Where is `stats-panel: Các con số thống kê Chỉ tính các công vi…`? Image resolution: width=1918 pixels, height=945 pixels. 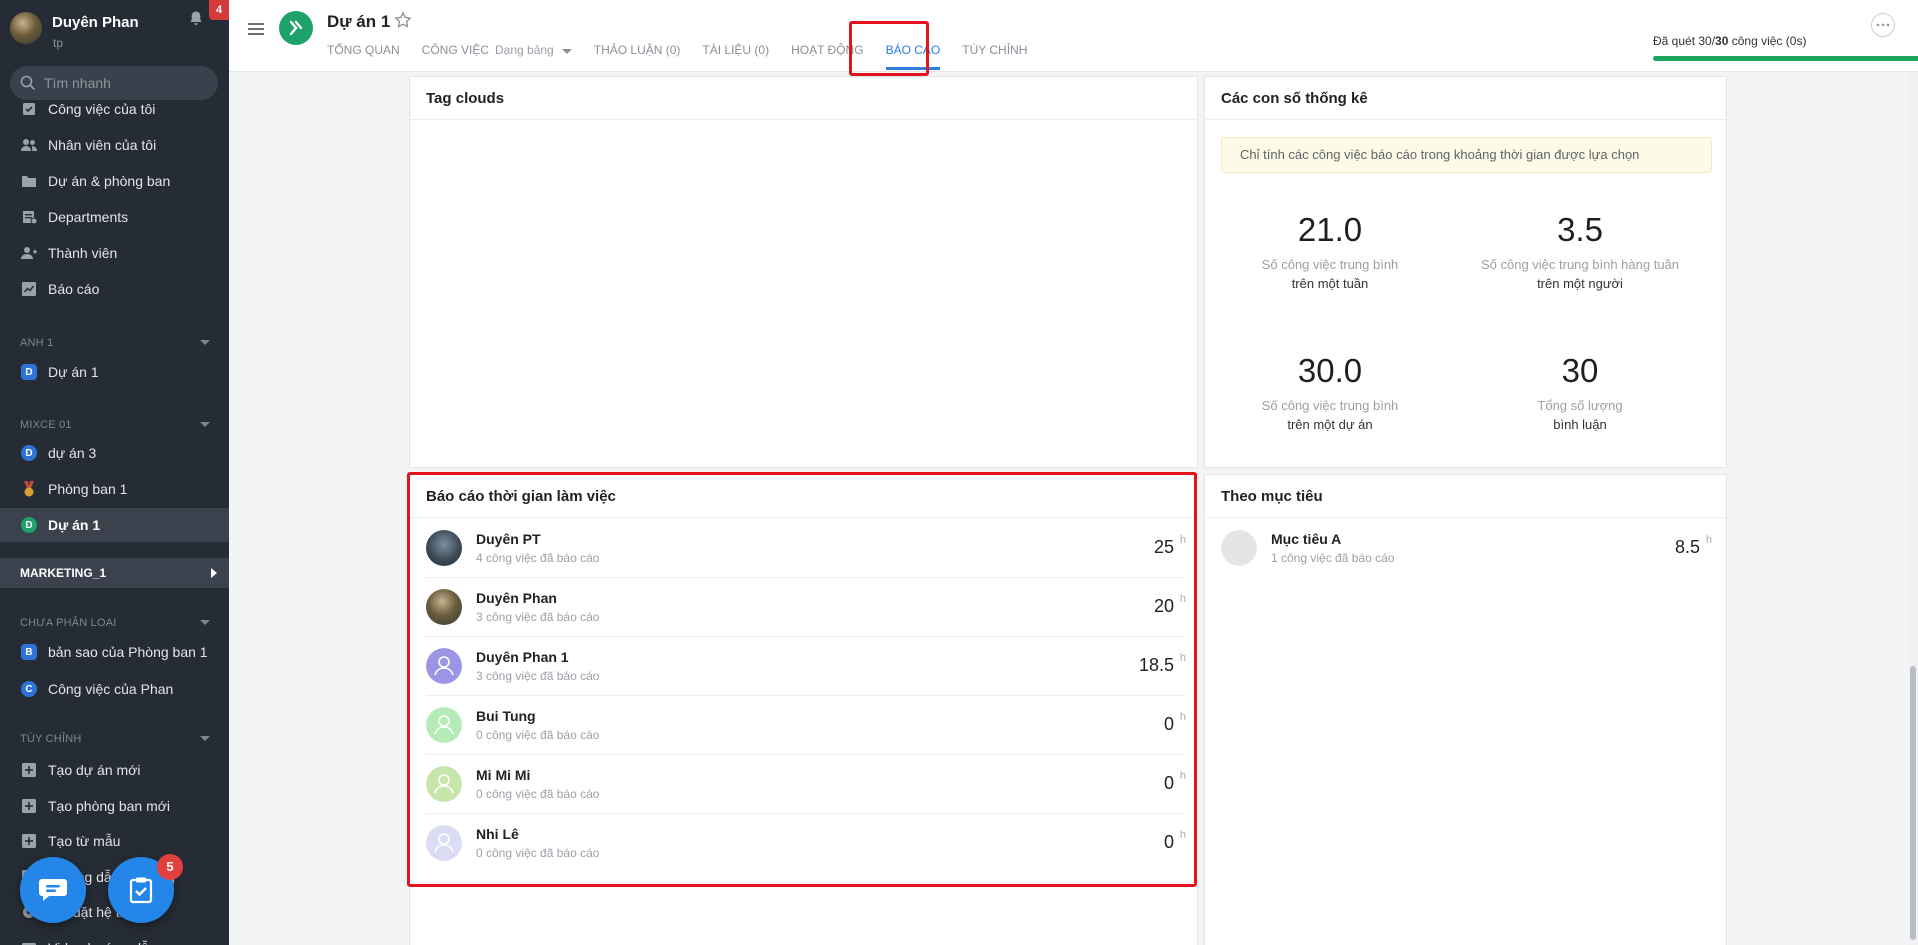
stats-panel: Các con số thống kê Chỉ tính các công vi… is located at coordinates (1465, 272).